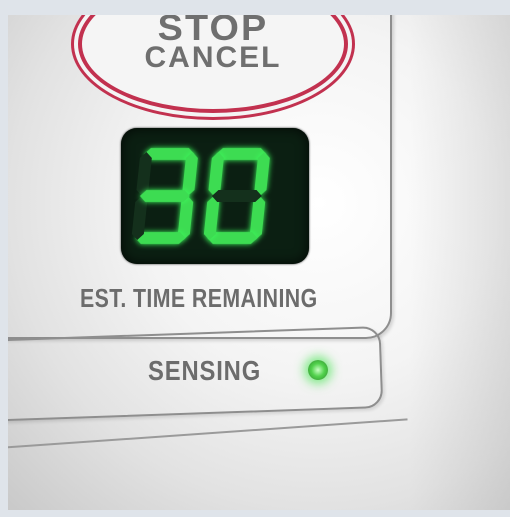 This screenshot has height=517, width=510. Describe the element at coordinates (318, 370) in the screenshot. I see `green-led-icon` at that location.